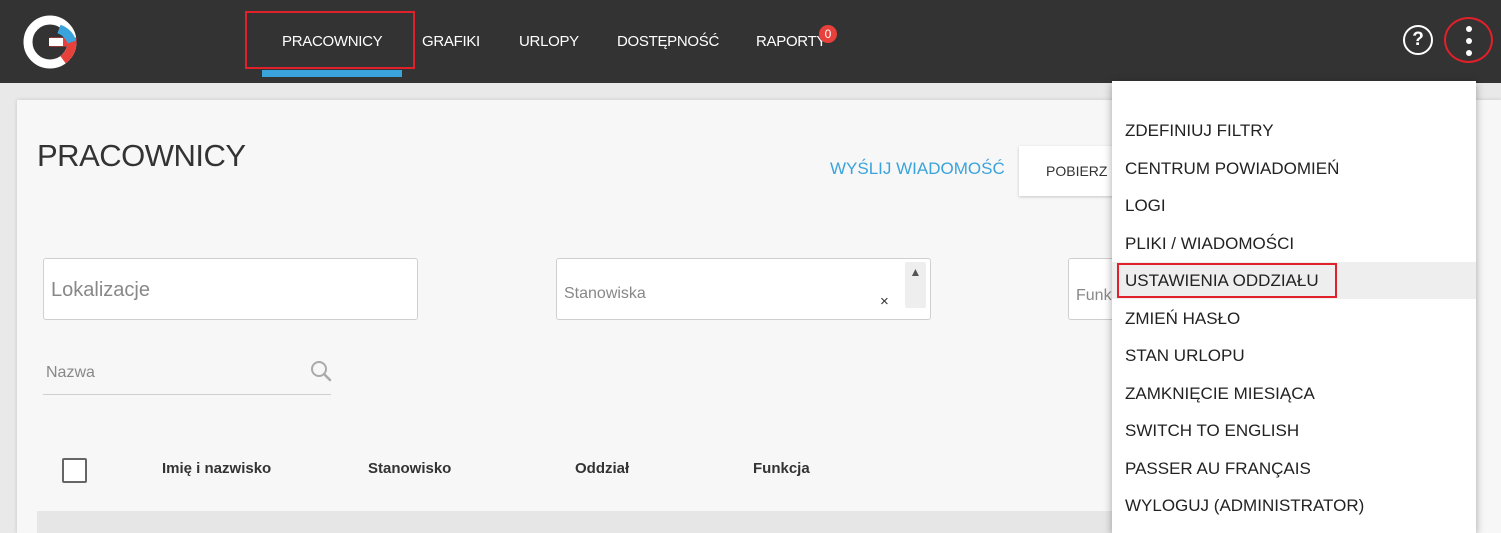  Describe the element at coordinates (1294, 393) in the screenshot. I see `menu-item-month-close: ZAMKNIĘCIE MIESIĄCA` at that location.